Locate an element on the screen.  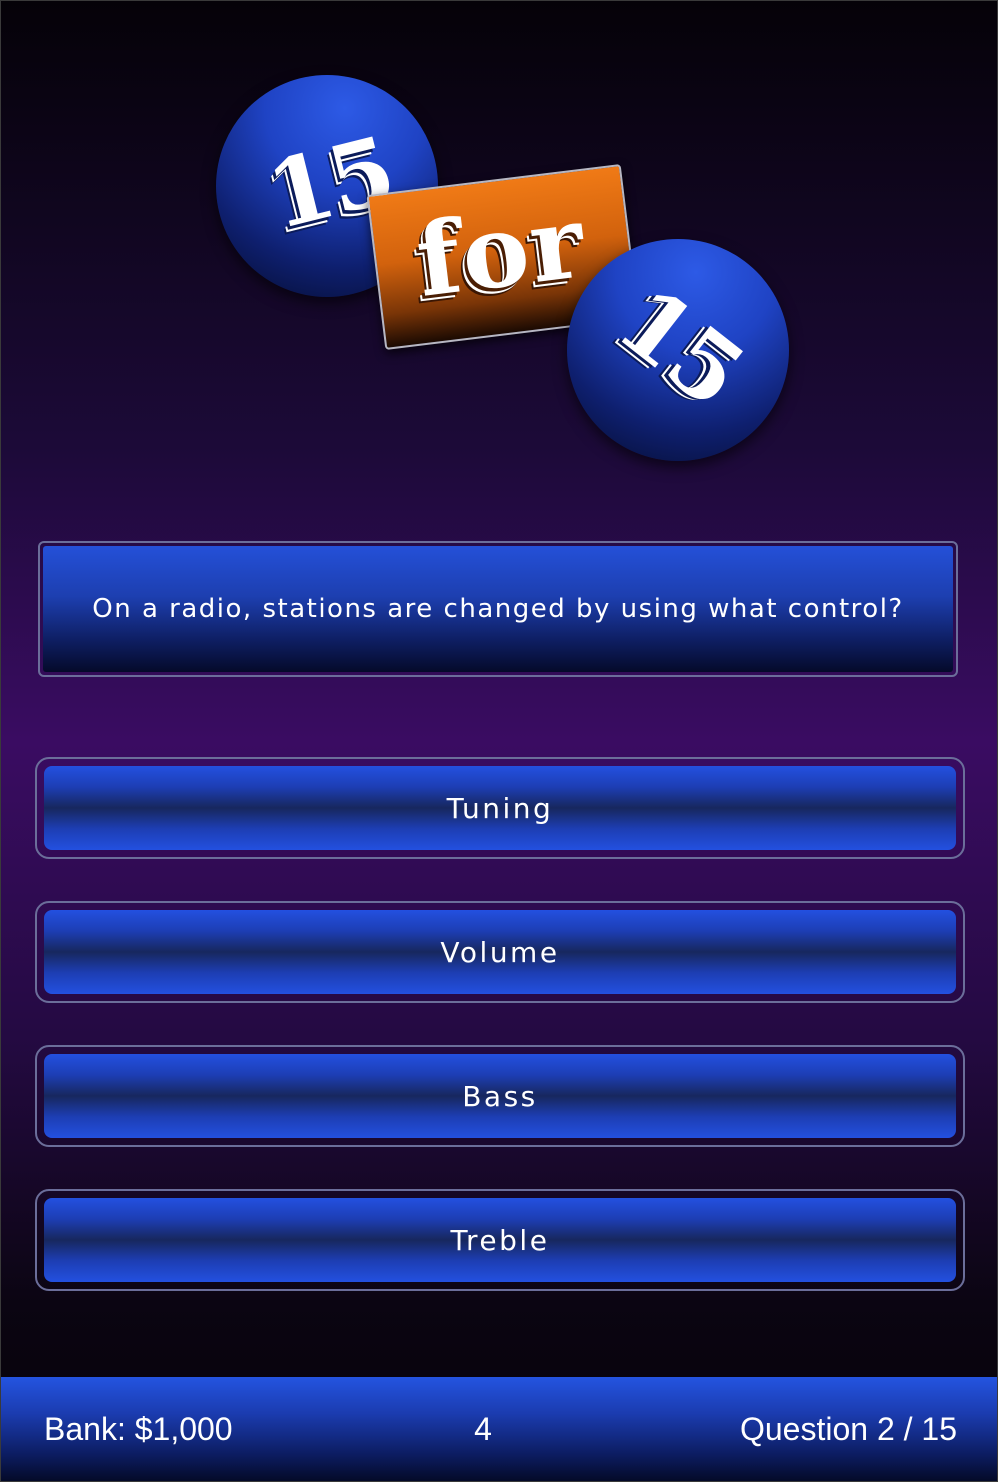
answer-label-3: Bass is located at coordinates (500, 1096).